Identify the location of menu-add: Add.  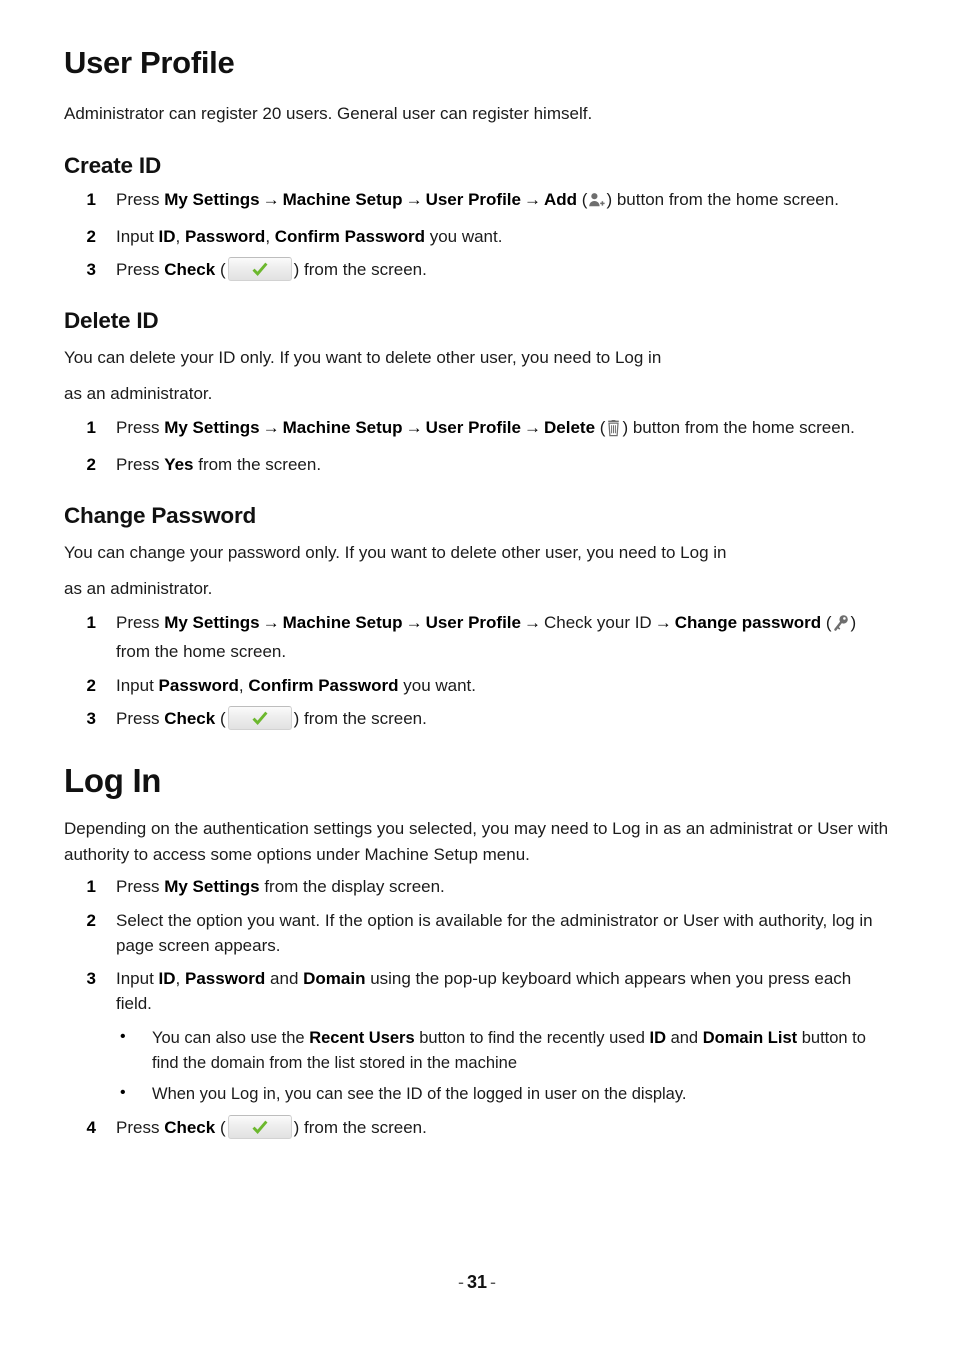
(561, 199).